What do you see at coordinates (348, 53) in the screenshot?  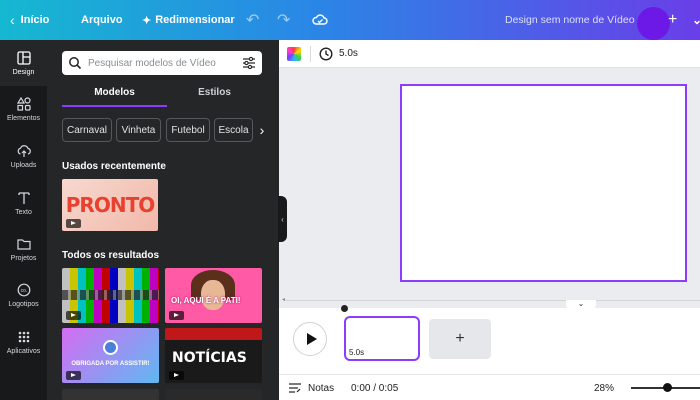 I see `page-duration: 5.0s` at bounding box center [348, 53].